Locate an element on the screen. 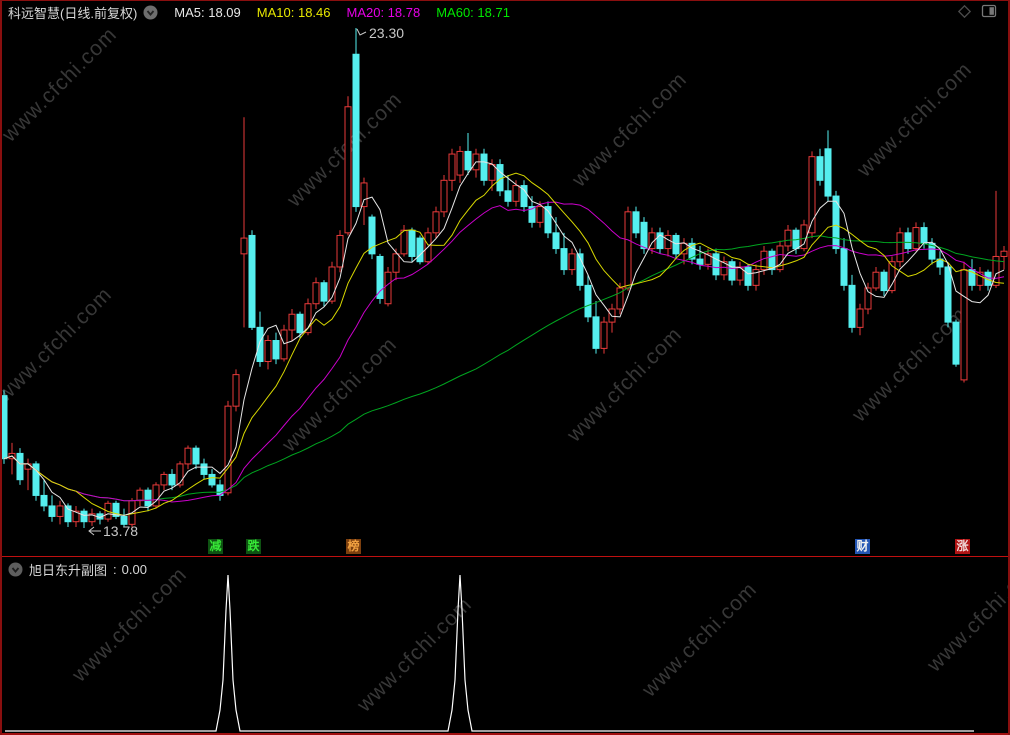 Image resolution: width=1010 pixels, height=735 pixels. ma60-label: MA60: 18.71 is located at coordinates (473, 12).